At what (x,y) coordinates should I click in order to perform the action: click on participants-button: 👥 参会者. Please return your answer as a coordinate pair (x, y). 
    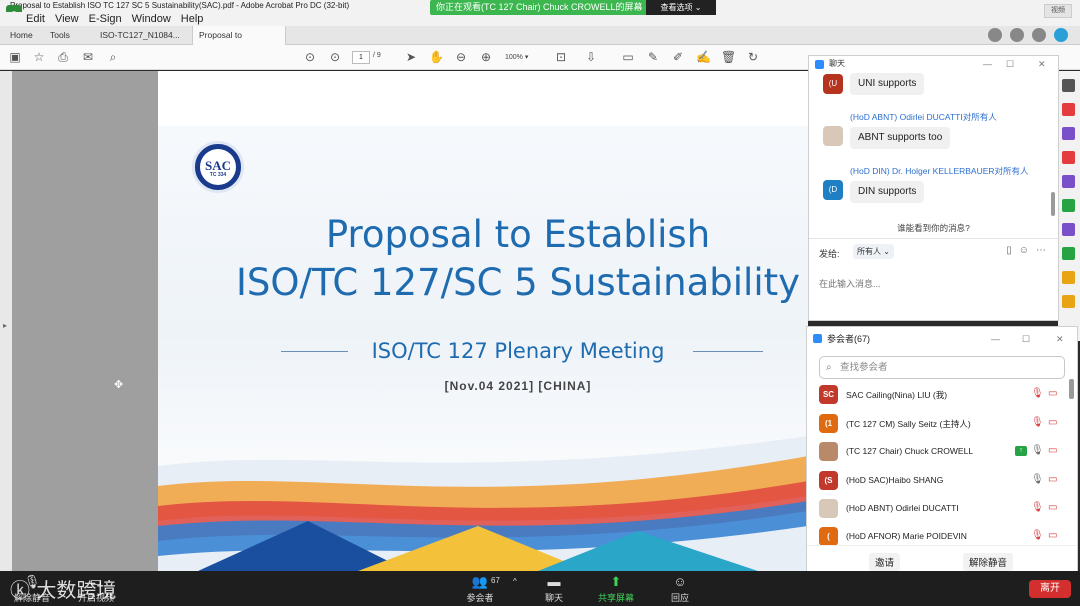
    Looking at the image, I should click on (480, 588).